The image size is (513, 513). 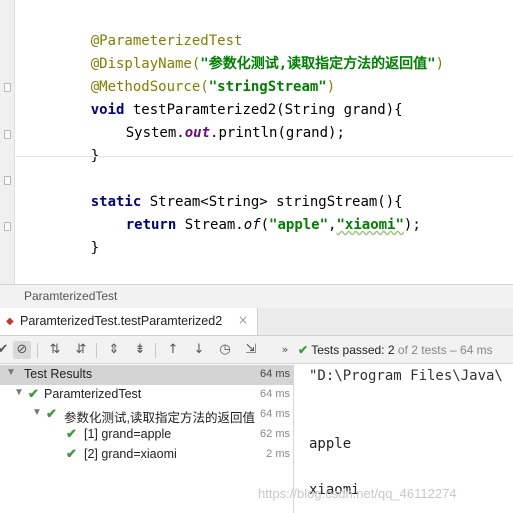 What do you see at coordinates (197, 133) in the screenshot?
I see `field-token: out` at bounding box center [197, 133].